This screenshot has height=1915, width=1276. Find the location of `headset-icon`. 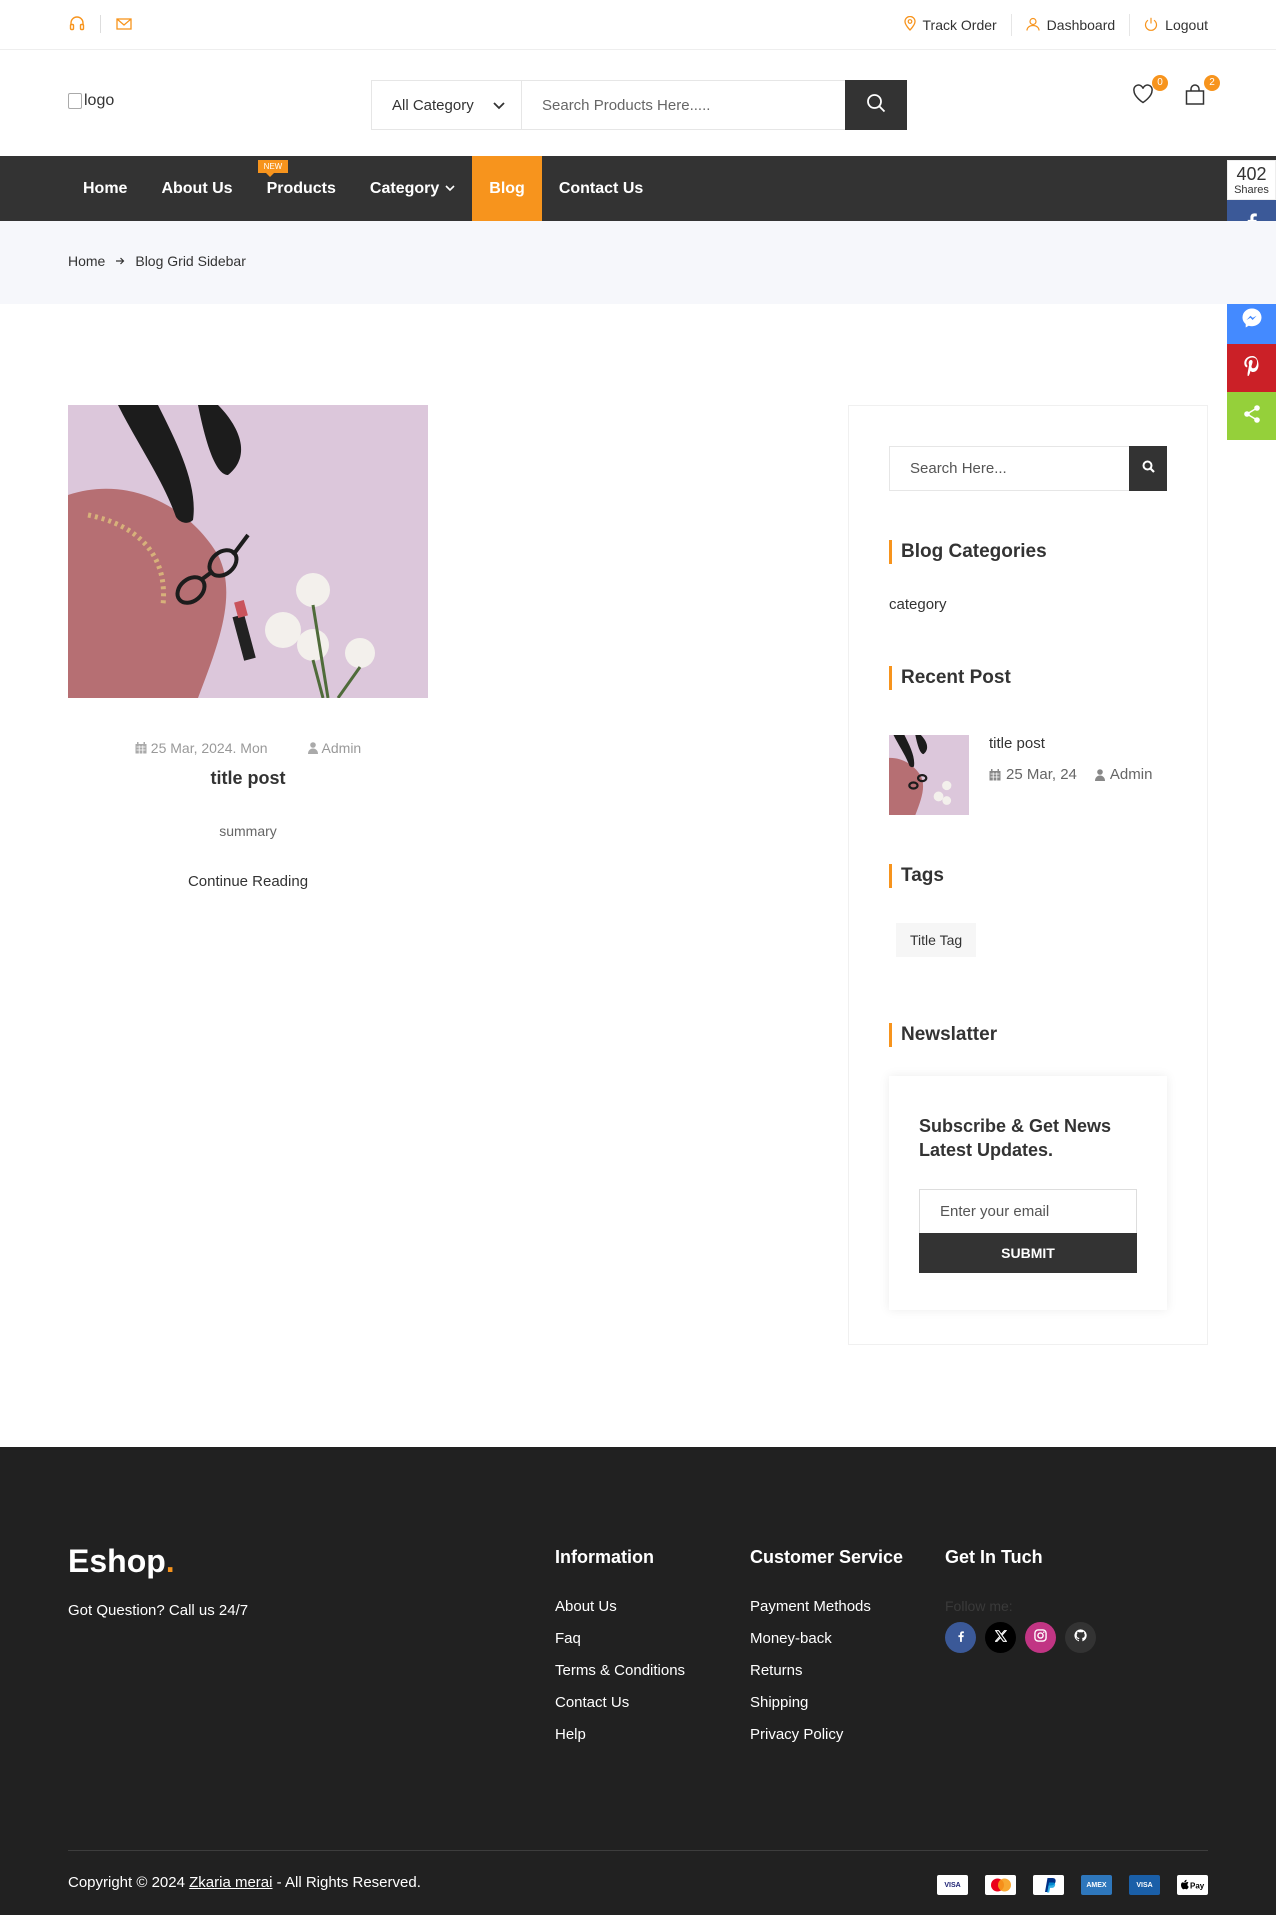

headset-icon is located at coordinates (77, 24).